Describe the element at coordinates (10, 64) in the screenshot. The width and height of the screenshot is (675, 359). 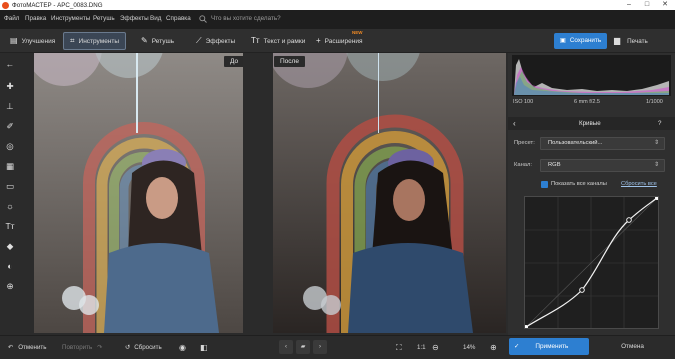
I see `back-arrow-icon: ←` at that location.